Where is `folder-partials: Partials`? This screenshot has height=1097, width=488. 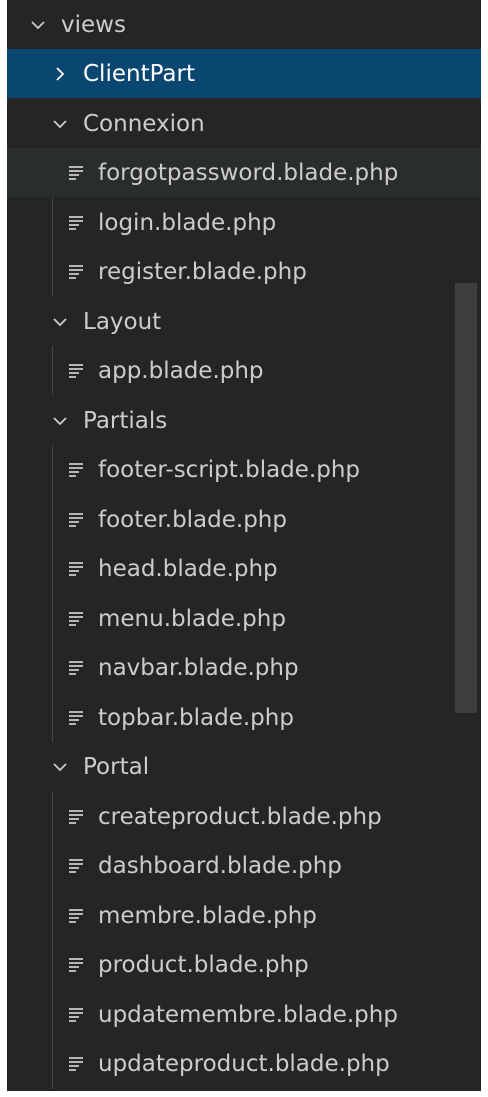
folder-partials: Partials is located at coordinates (244, 420).